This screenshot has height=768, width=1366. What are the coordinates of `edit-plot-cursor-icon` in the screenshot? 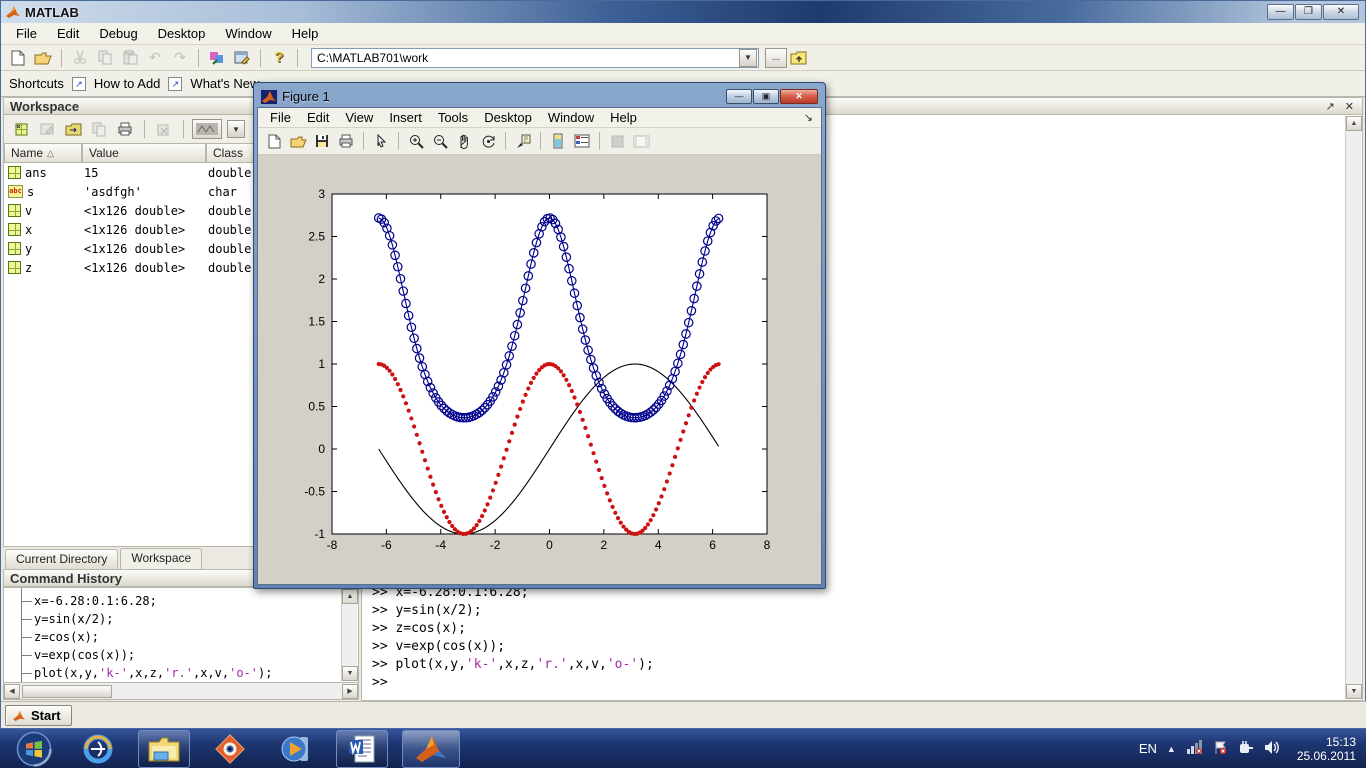 It's located at (381, 141).